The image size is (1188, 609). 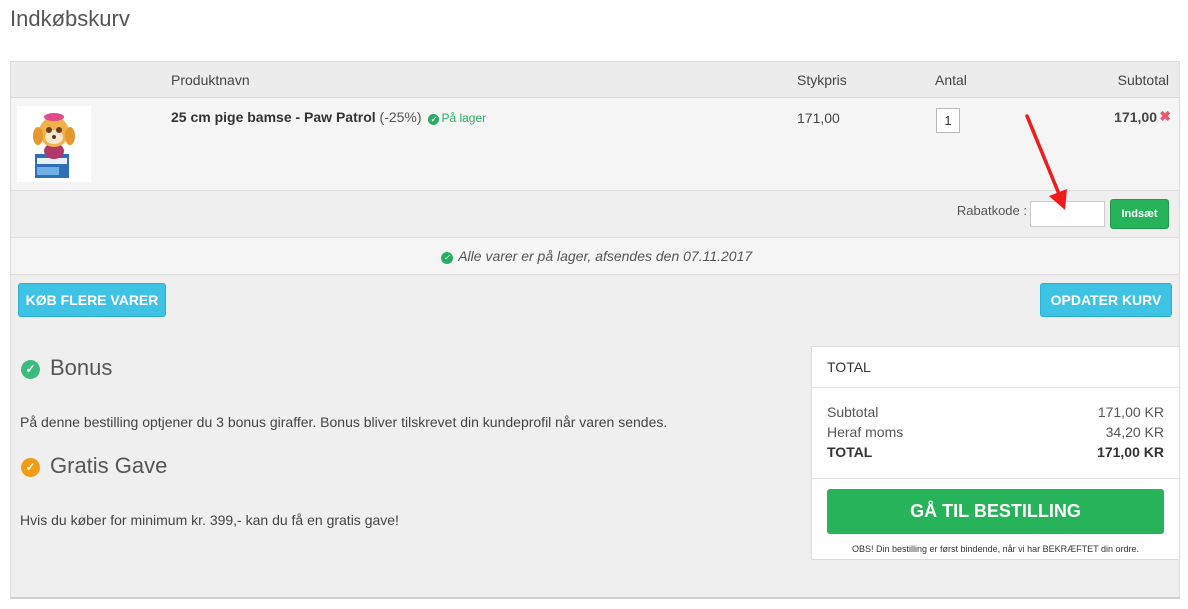 What do you see at coordinates (595, 80) in the screenshot?
I see `table-header: Produktnavn Stykpris Antal Subtotal` at bounding box center [595, 80].